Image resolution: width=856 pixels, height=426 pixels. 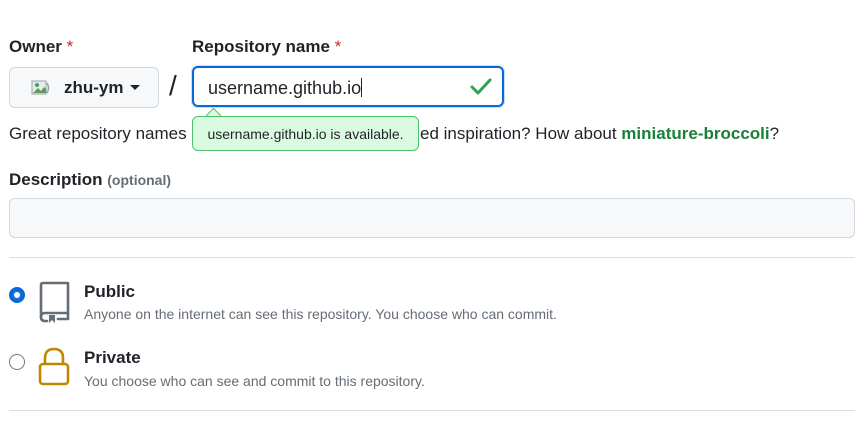 I want to click on optional-label: (optional), so click(x=139, y=180).